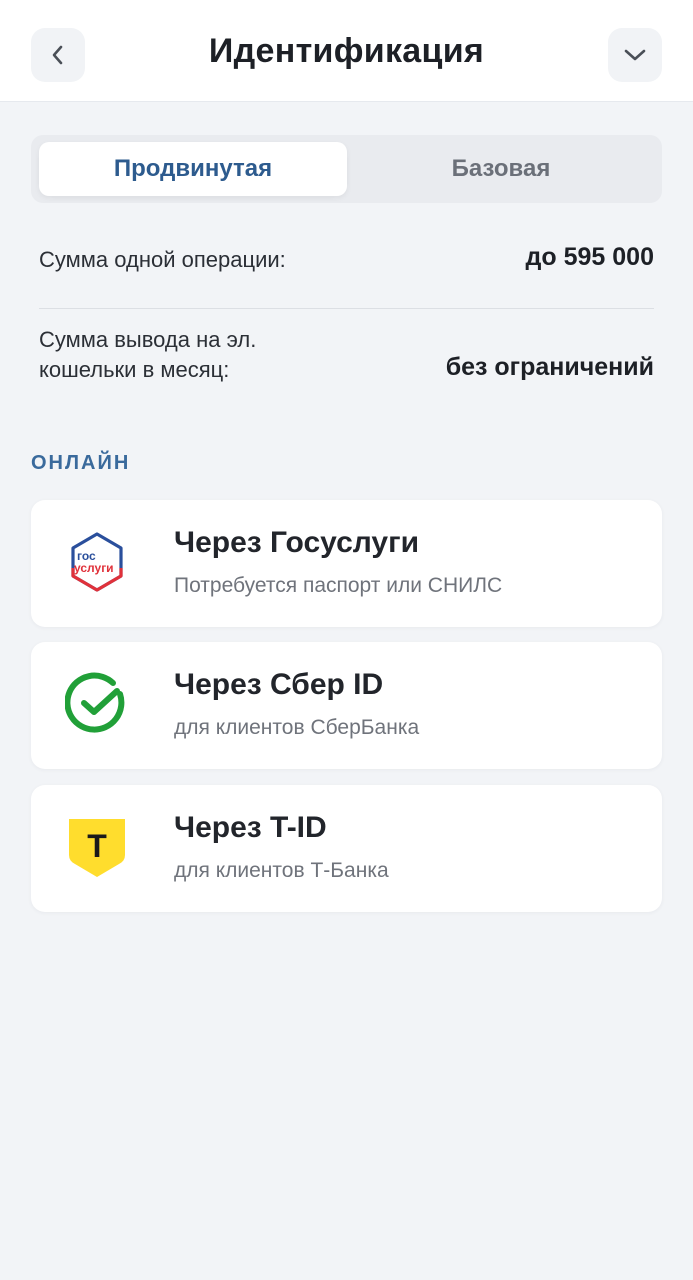 The image size is (693, 1280). I want to click on withdrawal-limit-label-line1: Сумма вывода на эл., so click(148, 339).